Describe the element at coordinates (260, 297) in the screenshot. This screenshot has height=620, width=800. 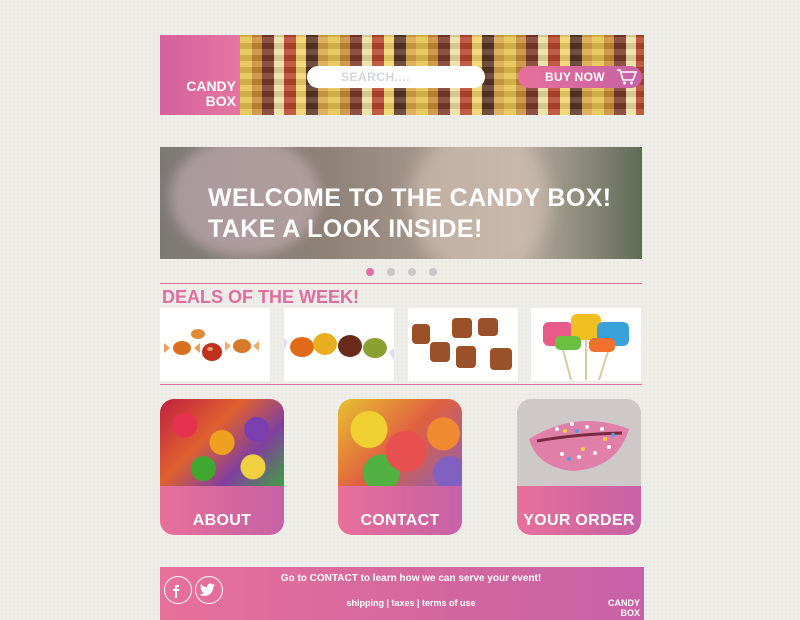
I see `deals-title: DEALS OF THE WEEK!` at that location.